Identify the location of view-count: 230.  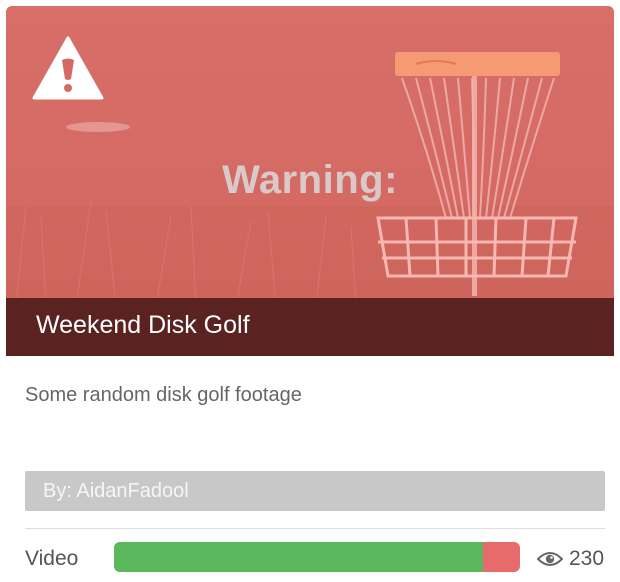
(570, 559).